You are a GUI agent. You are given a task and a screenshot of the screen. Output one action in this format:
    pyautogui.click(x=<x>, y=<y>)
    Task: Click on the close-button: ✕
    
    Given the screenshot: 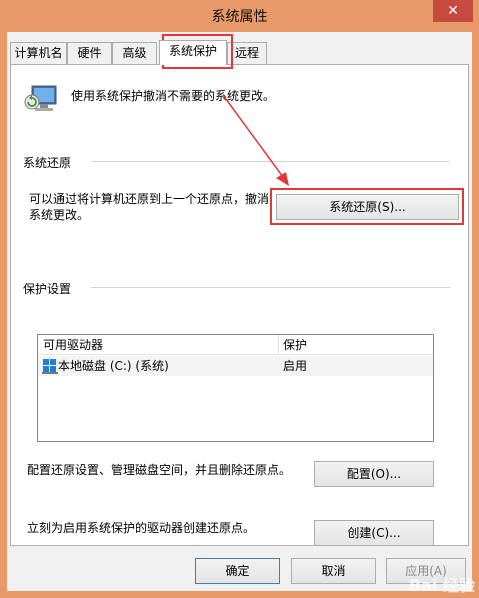 What is the action you would take?
    pyautogui.click(x=453, y=11)
    